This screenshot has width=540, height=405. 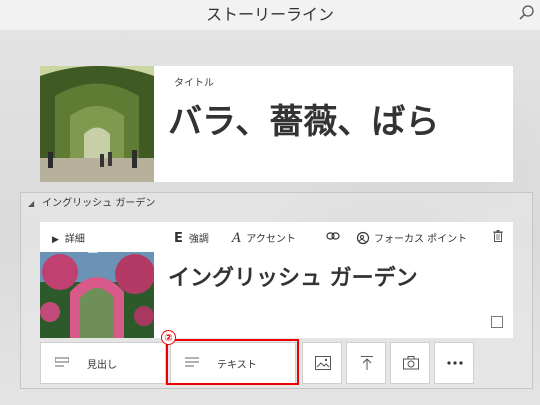 What do you see at coordinates (363, 238) in the screenshot?
I see `focus-point-icon` at bounding box center [363, 238].